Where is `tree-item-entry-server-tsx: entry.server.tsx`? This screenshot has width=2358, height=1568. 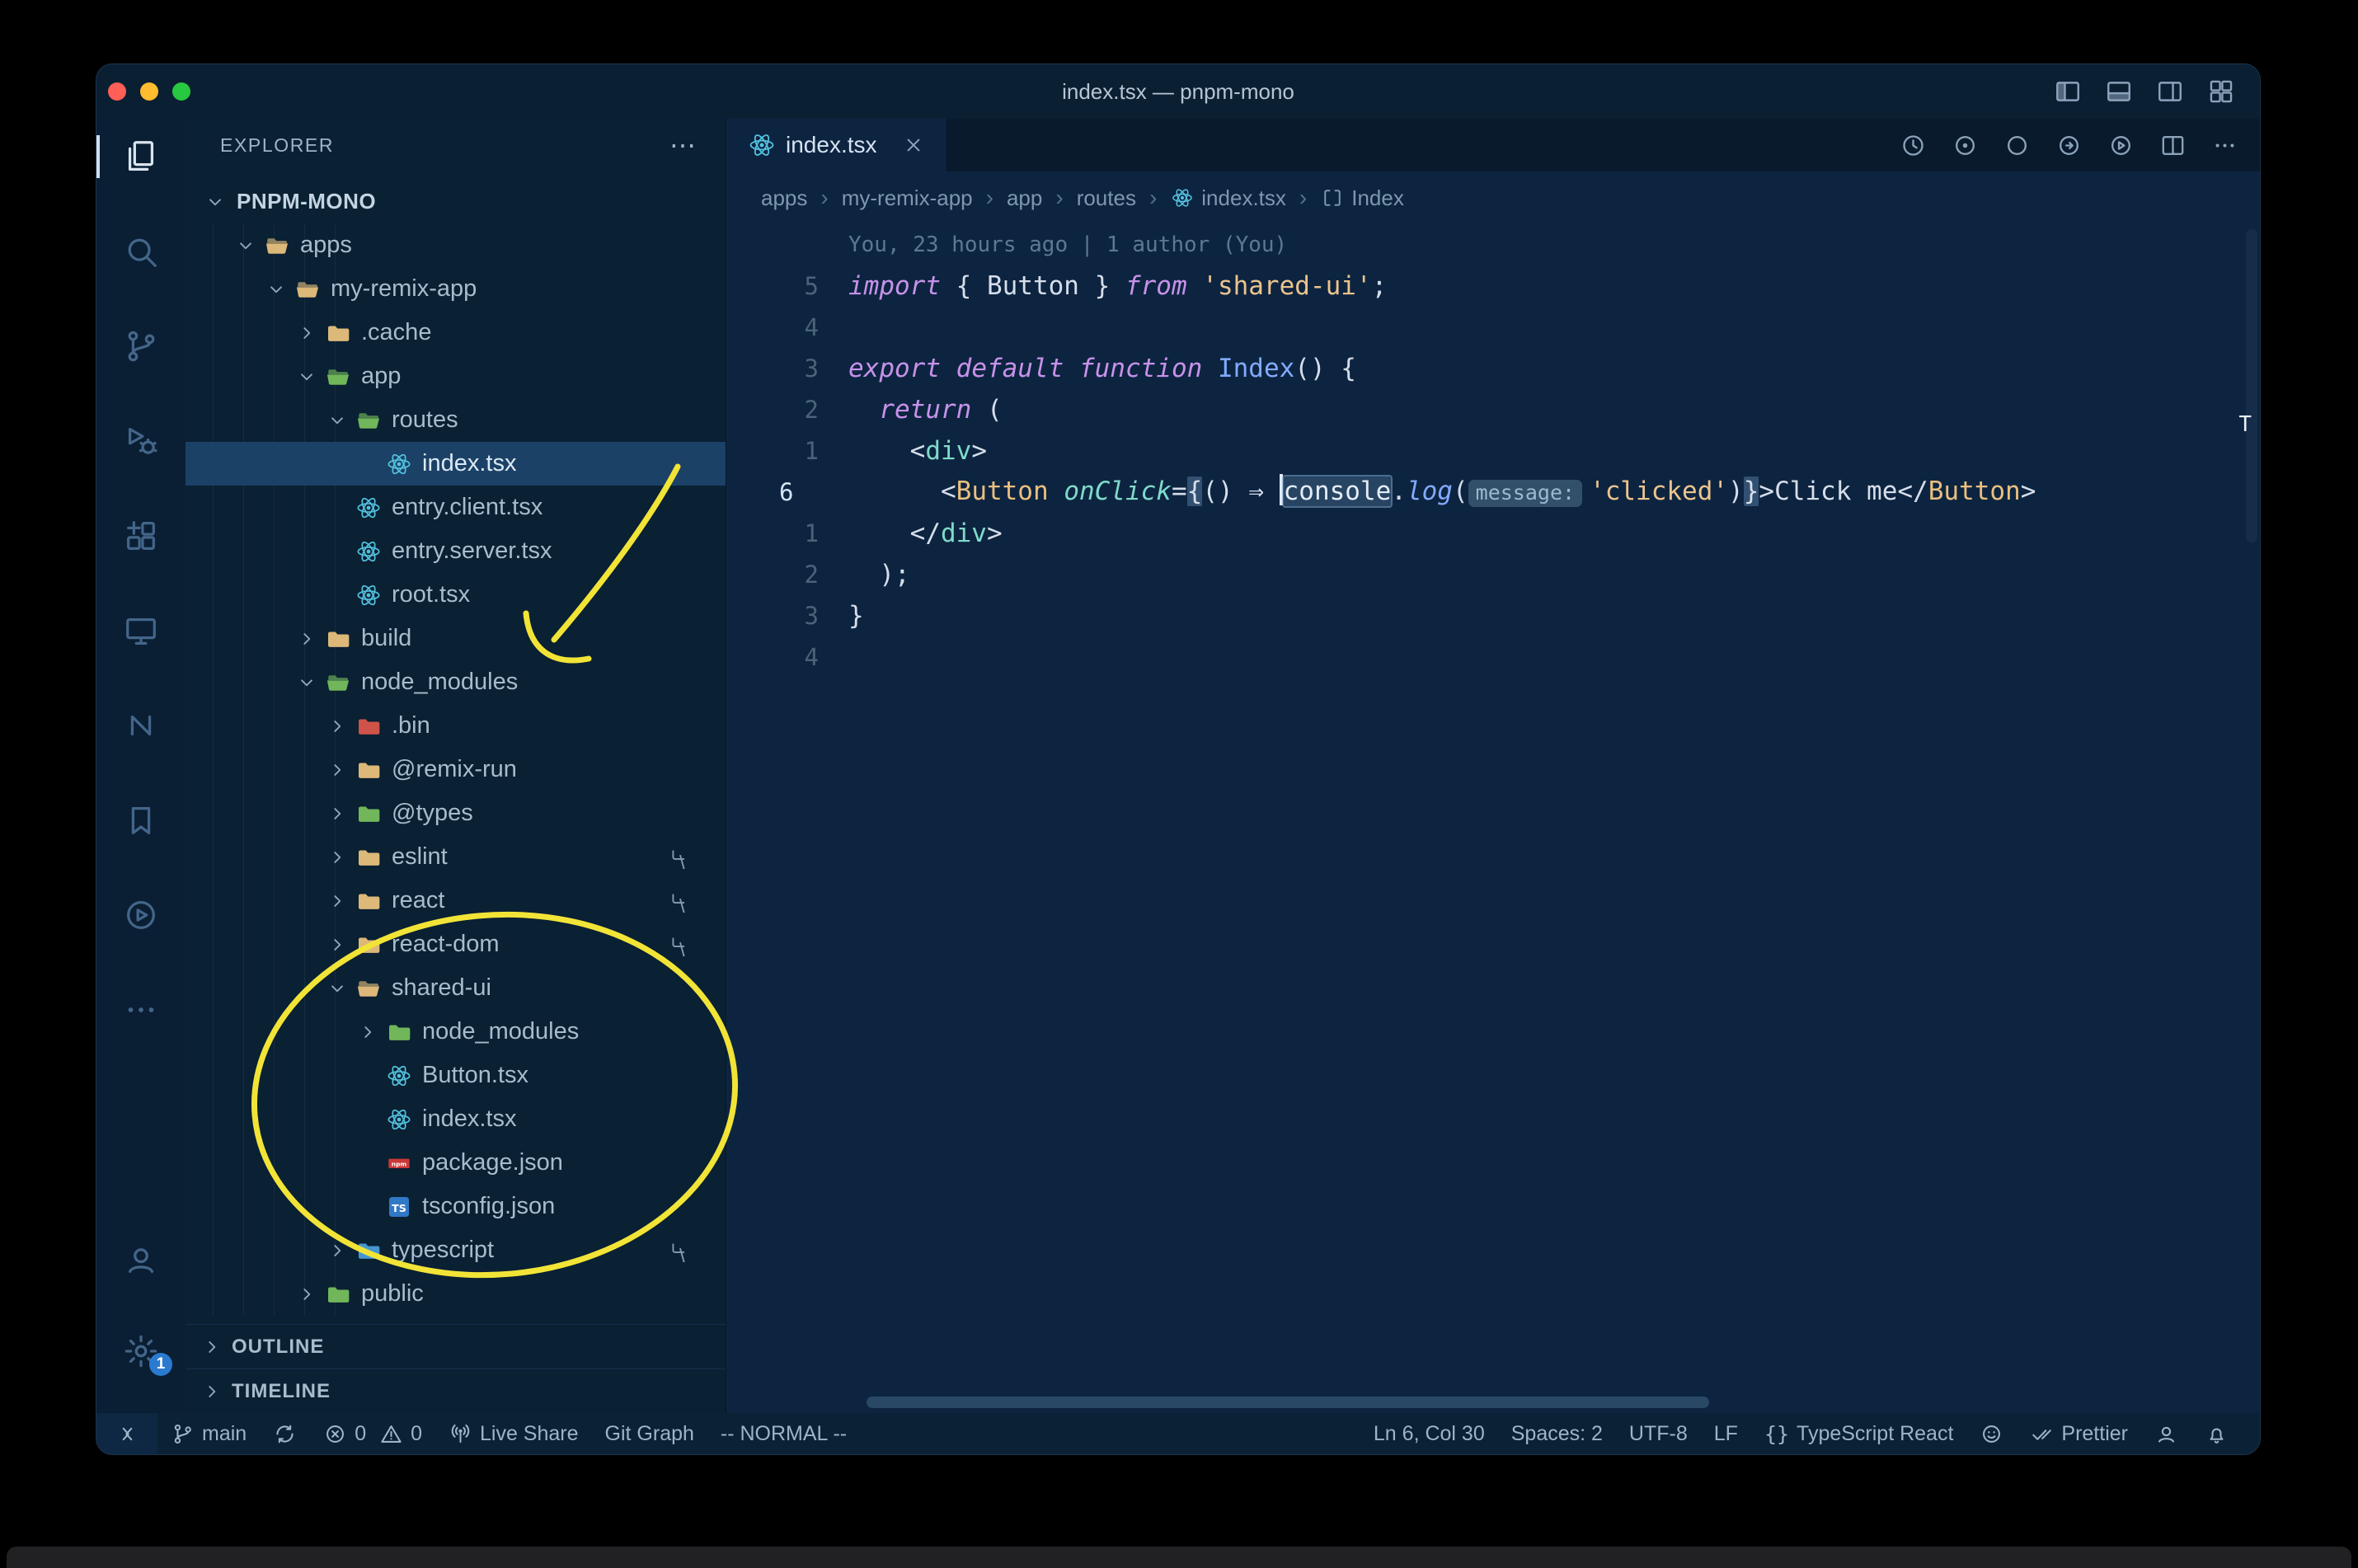
tree-item-entry-server-tsx: entry.server.tsx is located at coordinates (456, 551).